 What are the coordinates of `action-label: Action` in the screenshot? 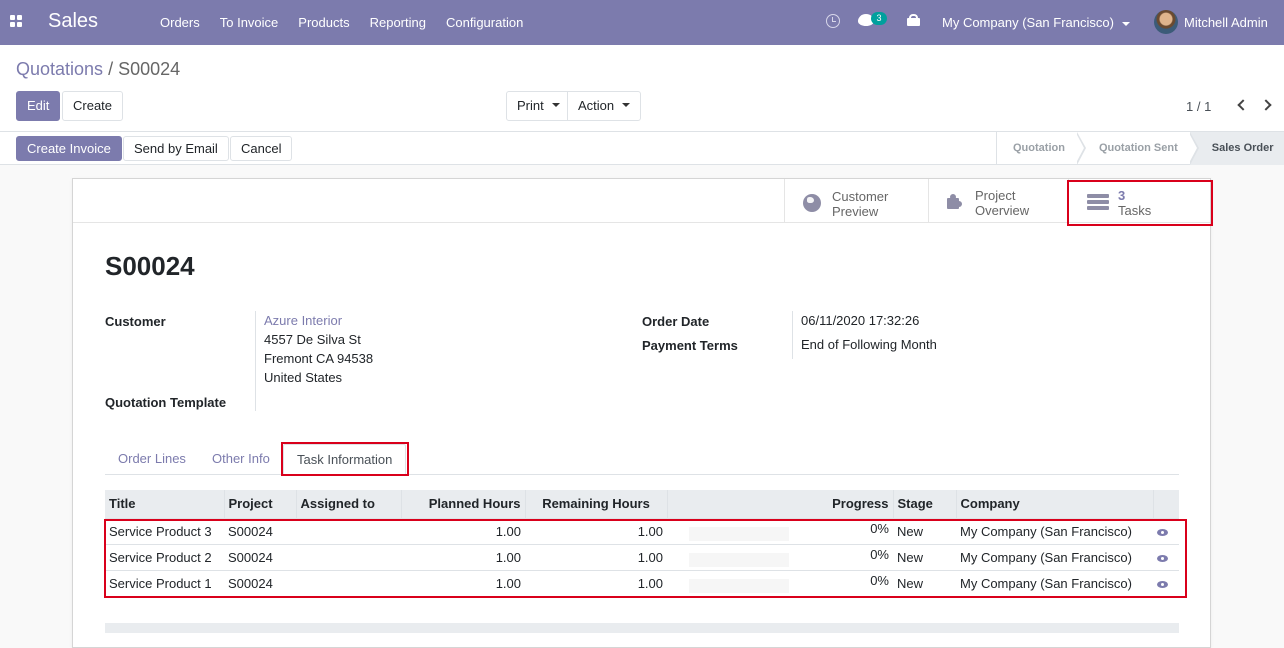 It's located at (596, 105).